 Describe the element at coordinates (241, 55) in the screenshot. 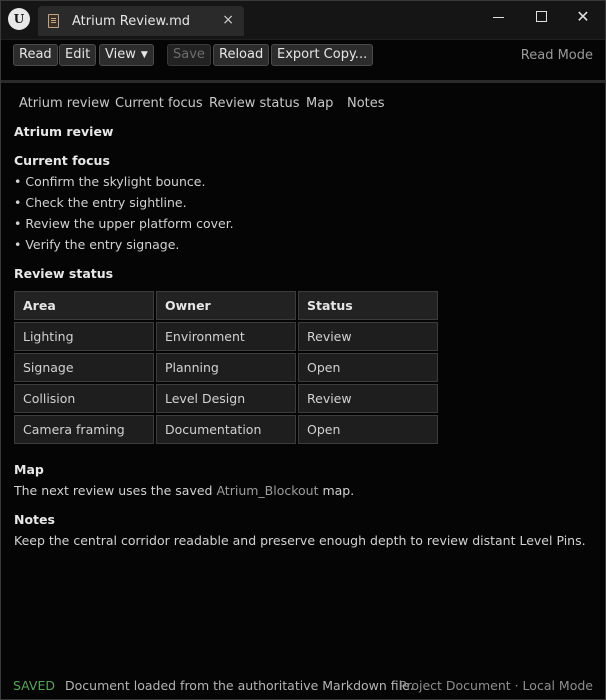

I see `reload-button: Reload` at that location.